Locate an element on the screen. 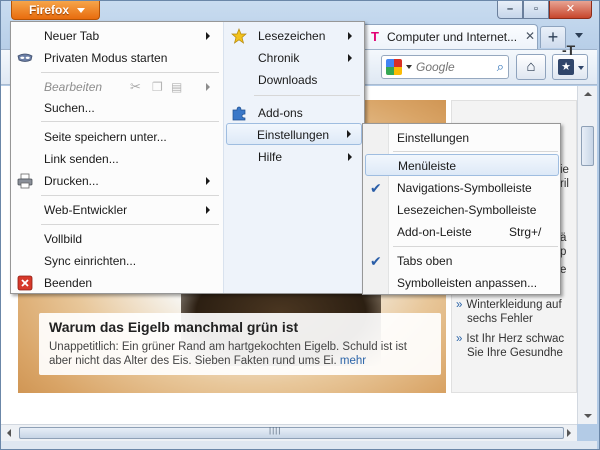 The image size is (600, 450). menu-item-downloads: Downloads is located at coordinates (294, 80).